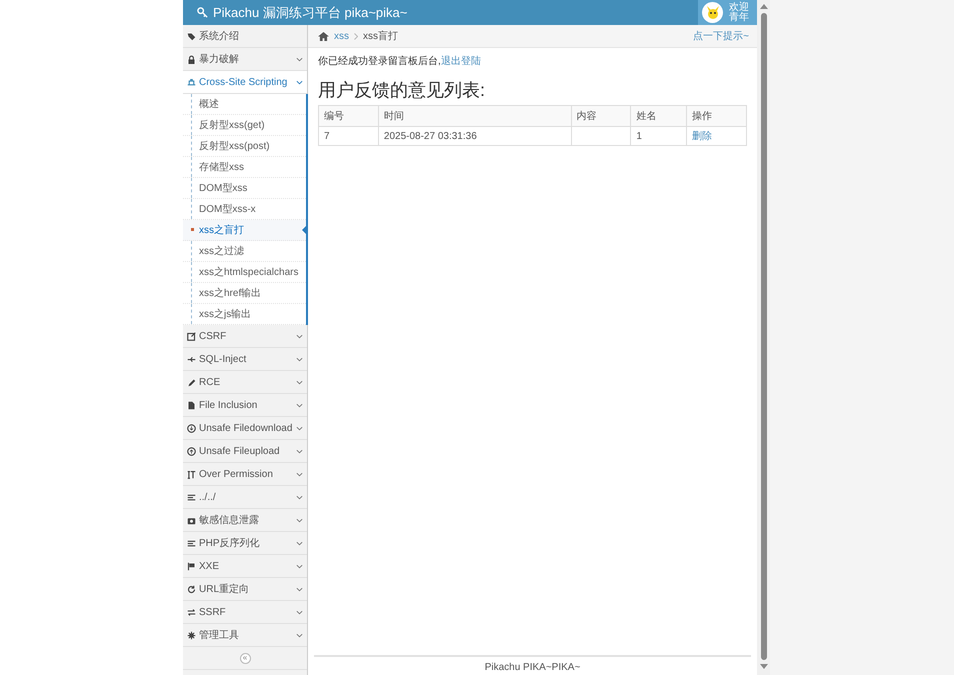 The height and width of the screenshot is (675, 954). Describe the element at coordinates (245, 612) in the screenshot. I see `sidebar-item: SSRF` at that location.